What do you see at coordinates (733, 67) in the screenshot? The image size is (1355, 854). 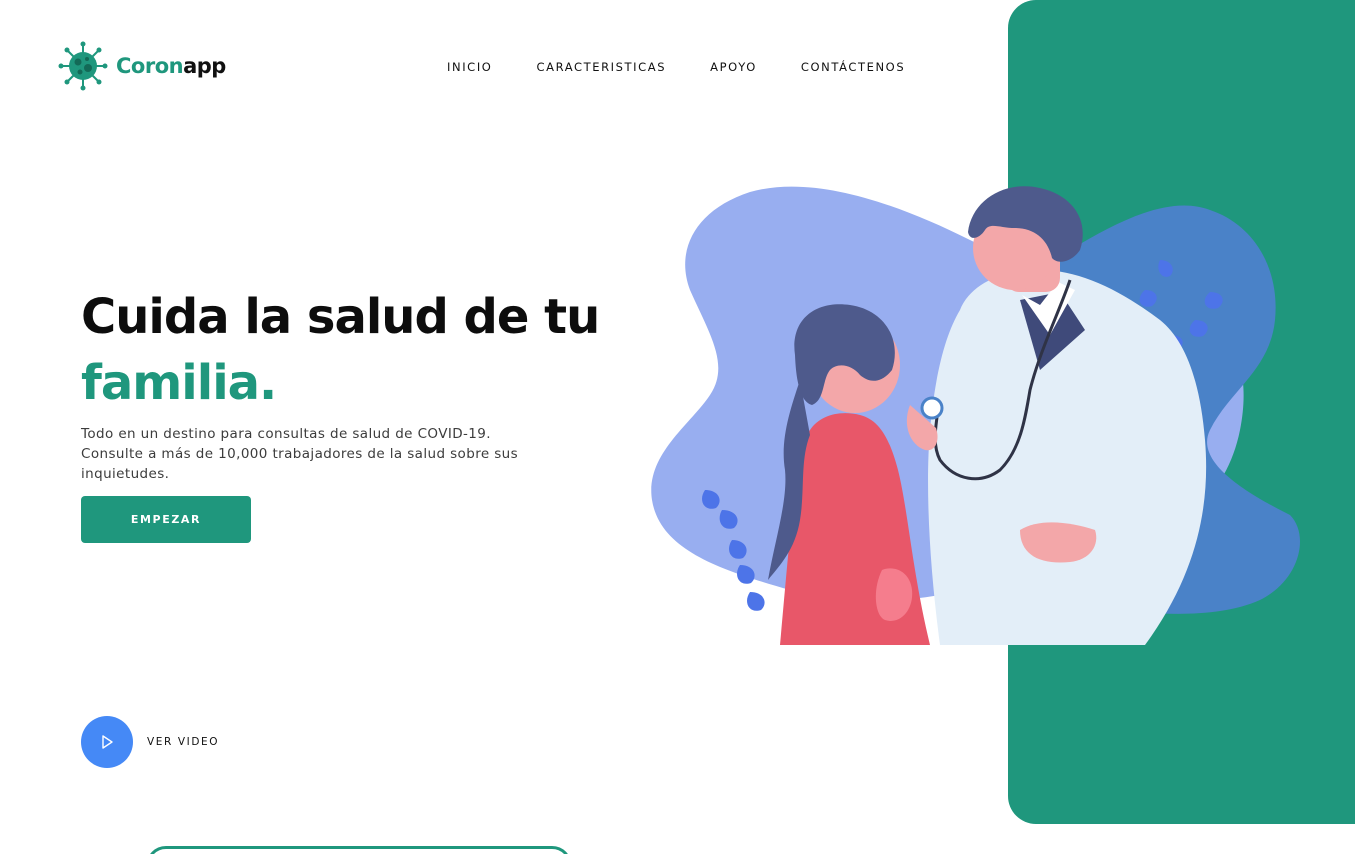 I see `nav-item-apoyo: APOYO` at bounding box center [733, 67].